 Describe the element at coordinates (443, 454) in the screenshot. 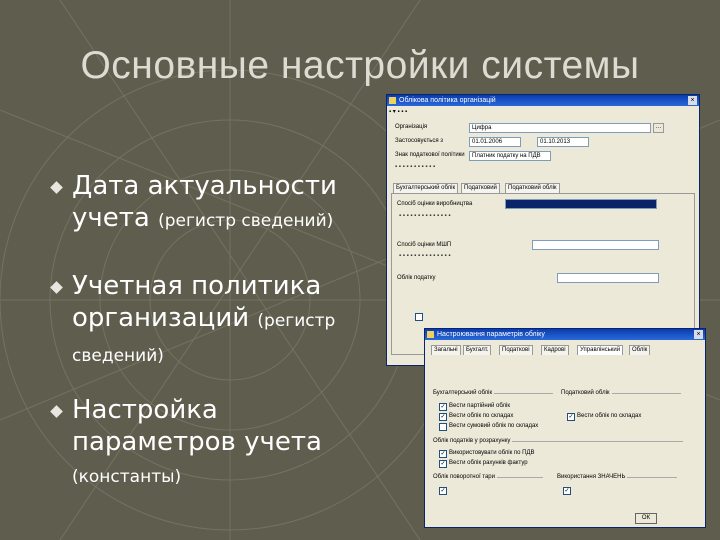

I see `checkbox-vat: ✓` at that location.